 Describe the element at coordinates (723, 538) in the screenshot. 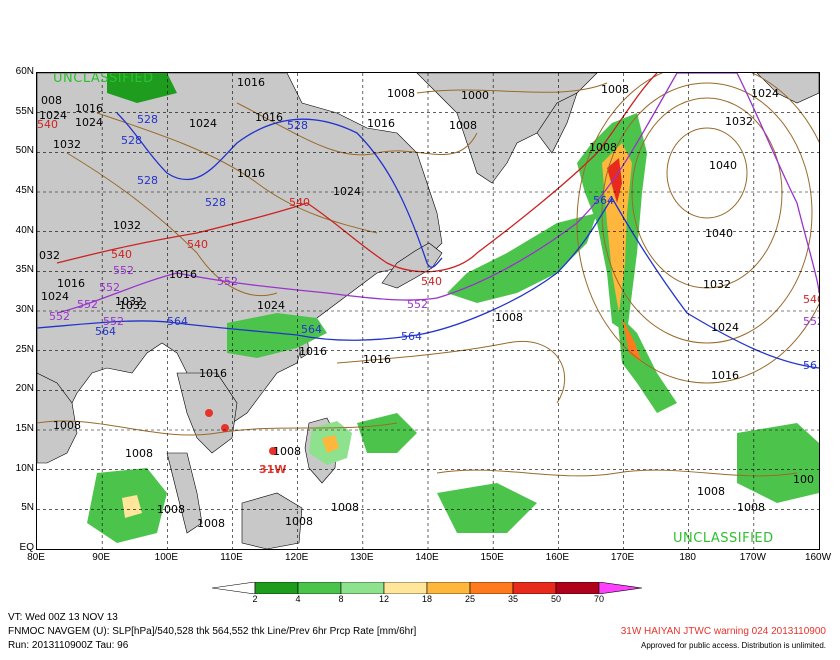

I see `classification-stamp-bottom: UNCLASSIFIED` at that location.